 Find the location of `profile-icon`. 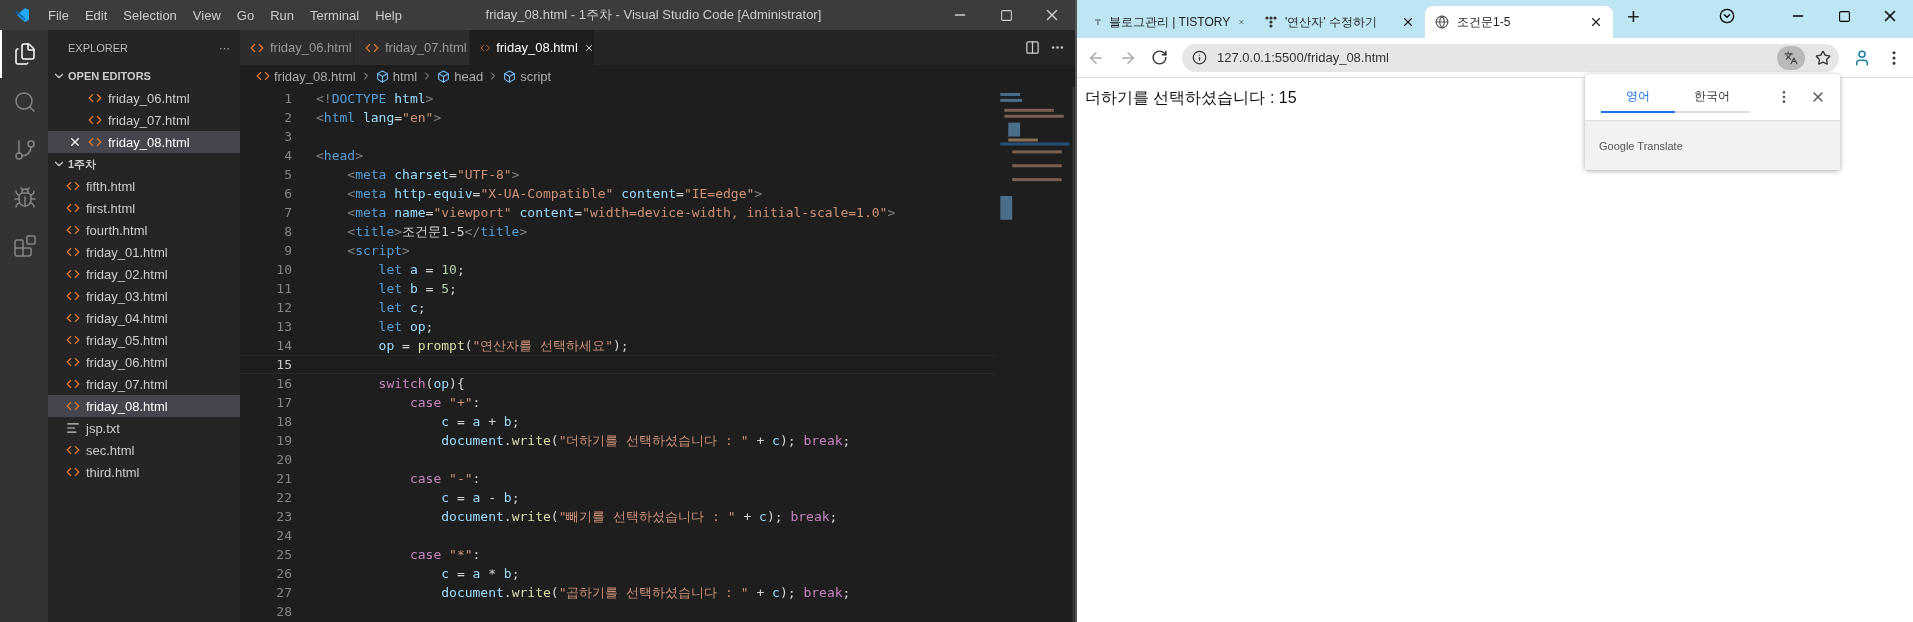

profile-icon is located at coordinates (1862, 57).